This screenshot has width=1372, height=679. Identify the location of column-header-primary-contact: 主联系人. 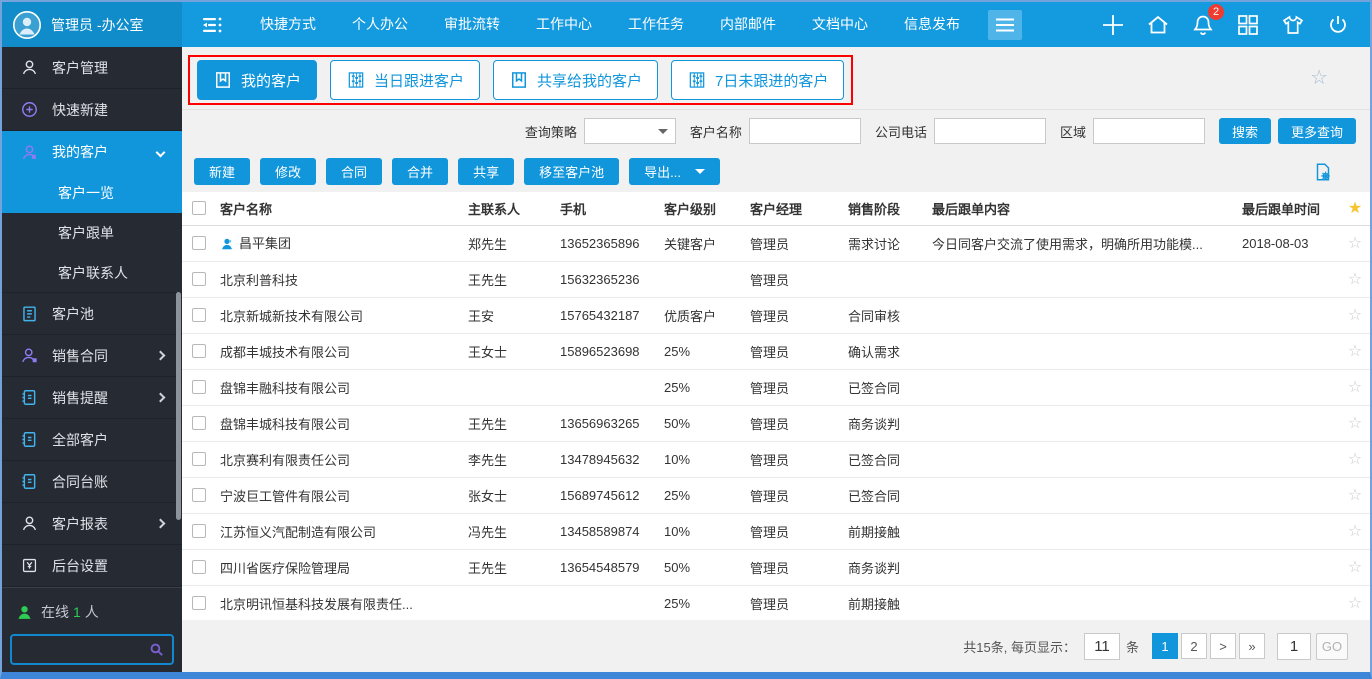
(510, 209).